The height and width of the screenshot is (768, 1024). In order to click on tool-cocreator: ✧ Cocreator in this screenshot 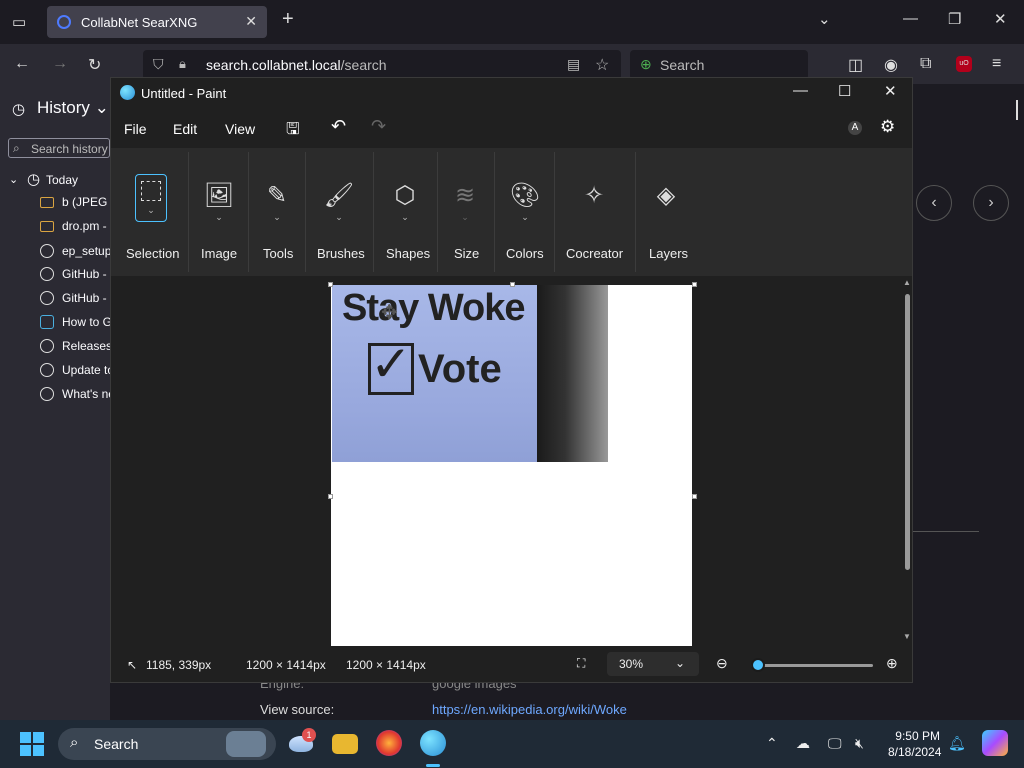, I will do `click(595, 212)`.